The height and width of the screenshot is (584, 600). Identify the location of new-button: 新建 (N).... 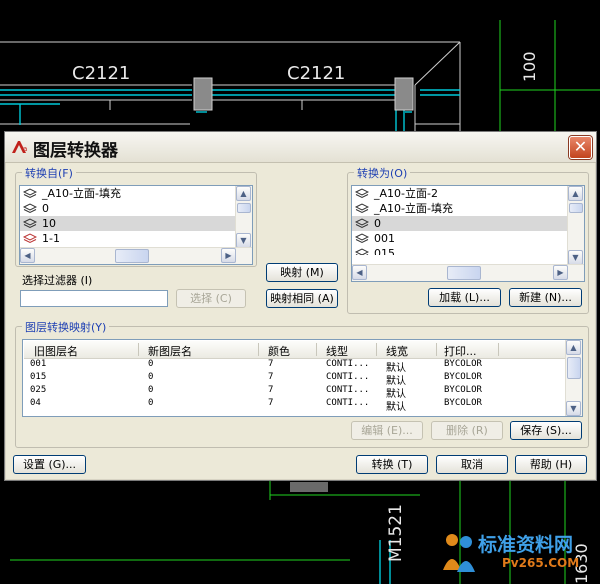
(545, 297).